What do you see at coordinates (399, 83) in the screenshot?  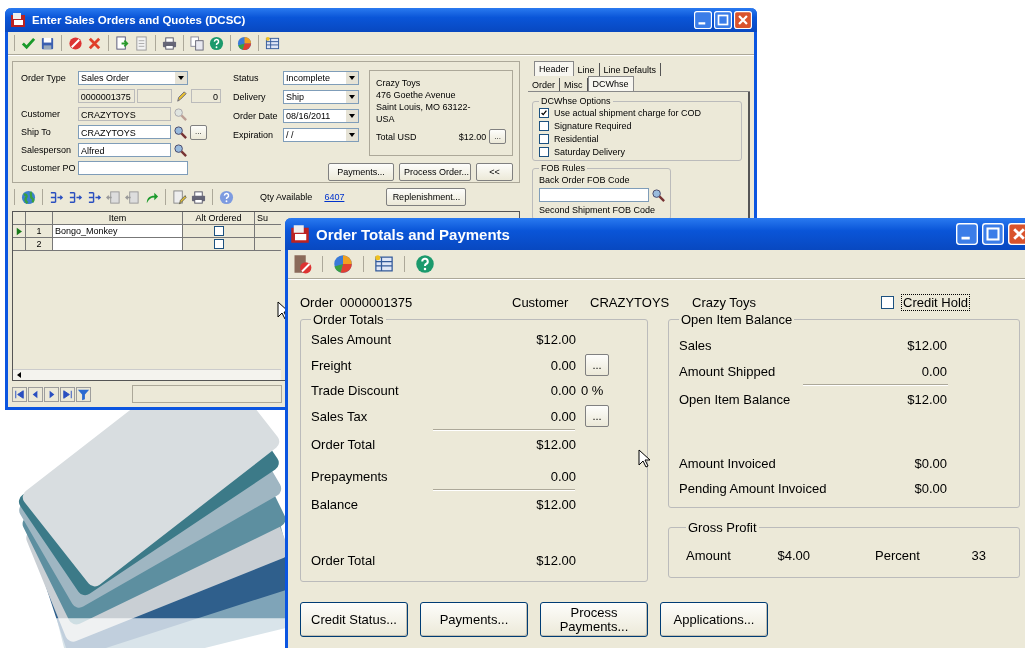 I see `address-line: Crazy Toys` at bounding box center [399, 83].